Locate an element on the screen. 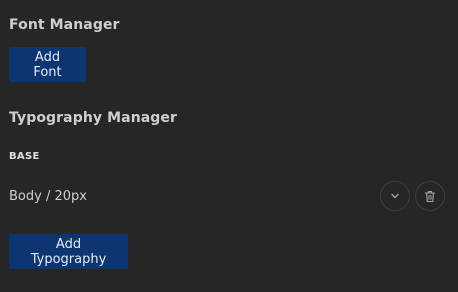 This screenshot has width=458, height=292. font-manager-title: Font Manager is located at coordinates (64, 25).